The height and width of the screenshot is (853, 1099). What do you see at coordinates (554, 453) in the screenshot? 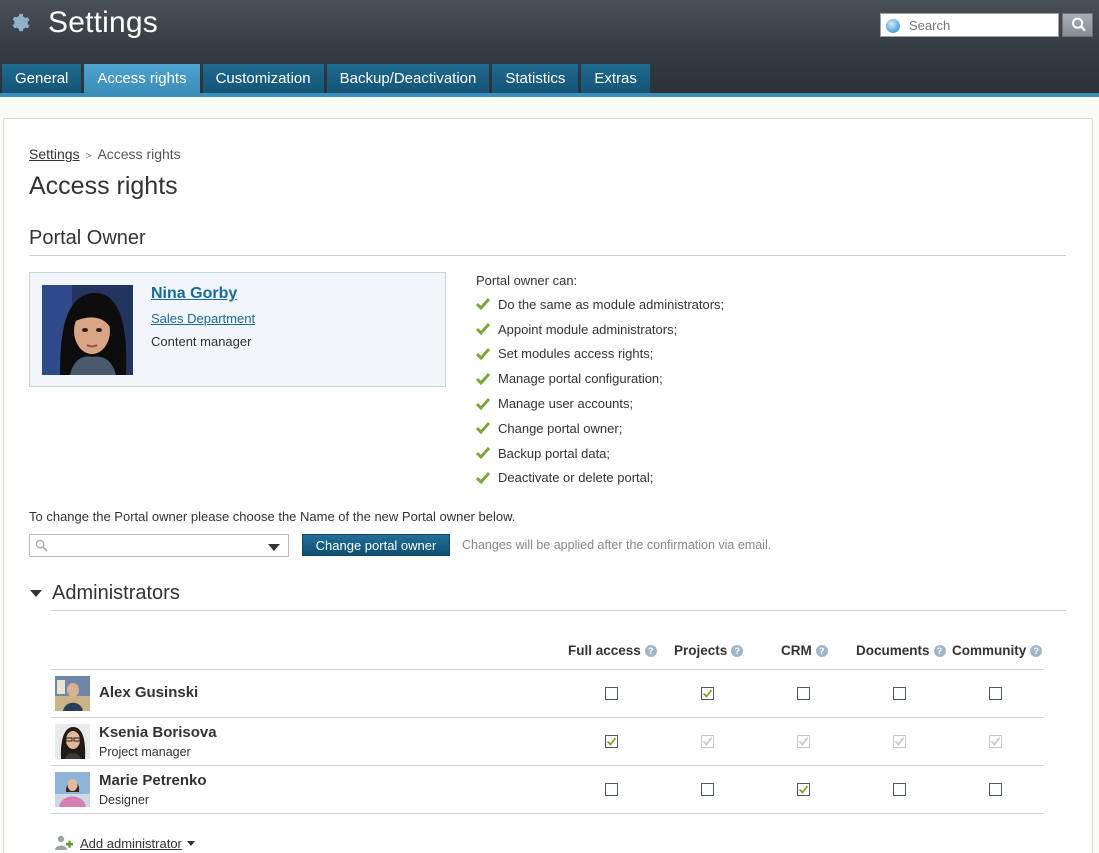
I see `owner-can-text: Backup portal data;` at bounding box center [554, 453].